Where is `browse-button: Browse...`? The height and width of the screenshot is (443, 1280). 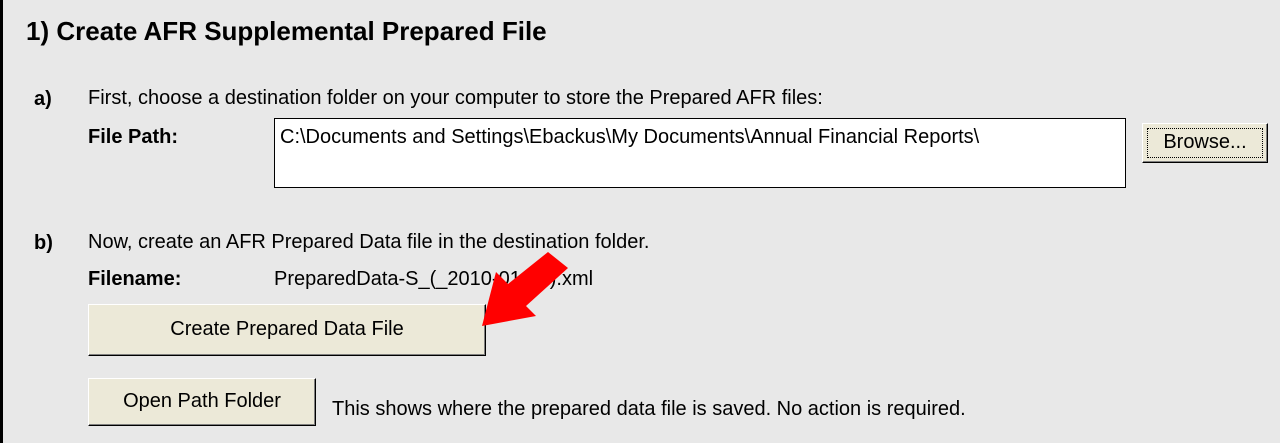 browse-button: Browse... is located at coordinates (1205, 143).